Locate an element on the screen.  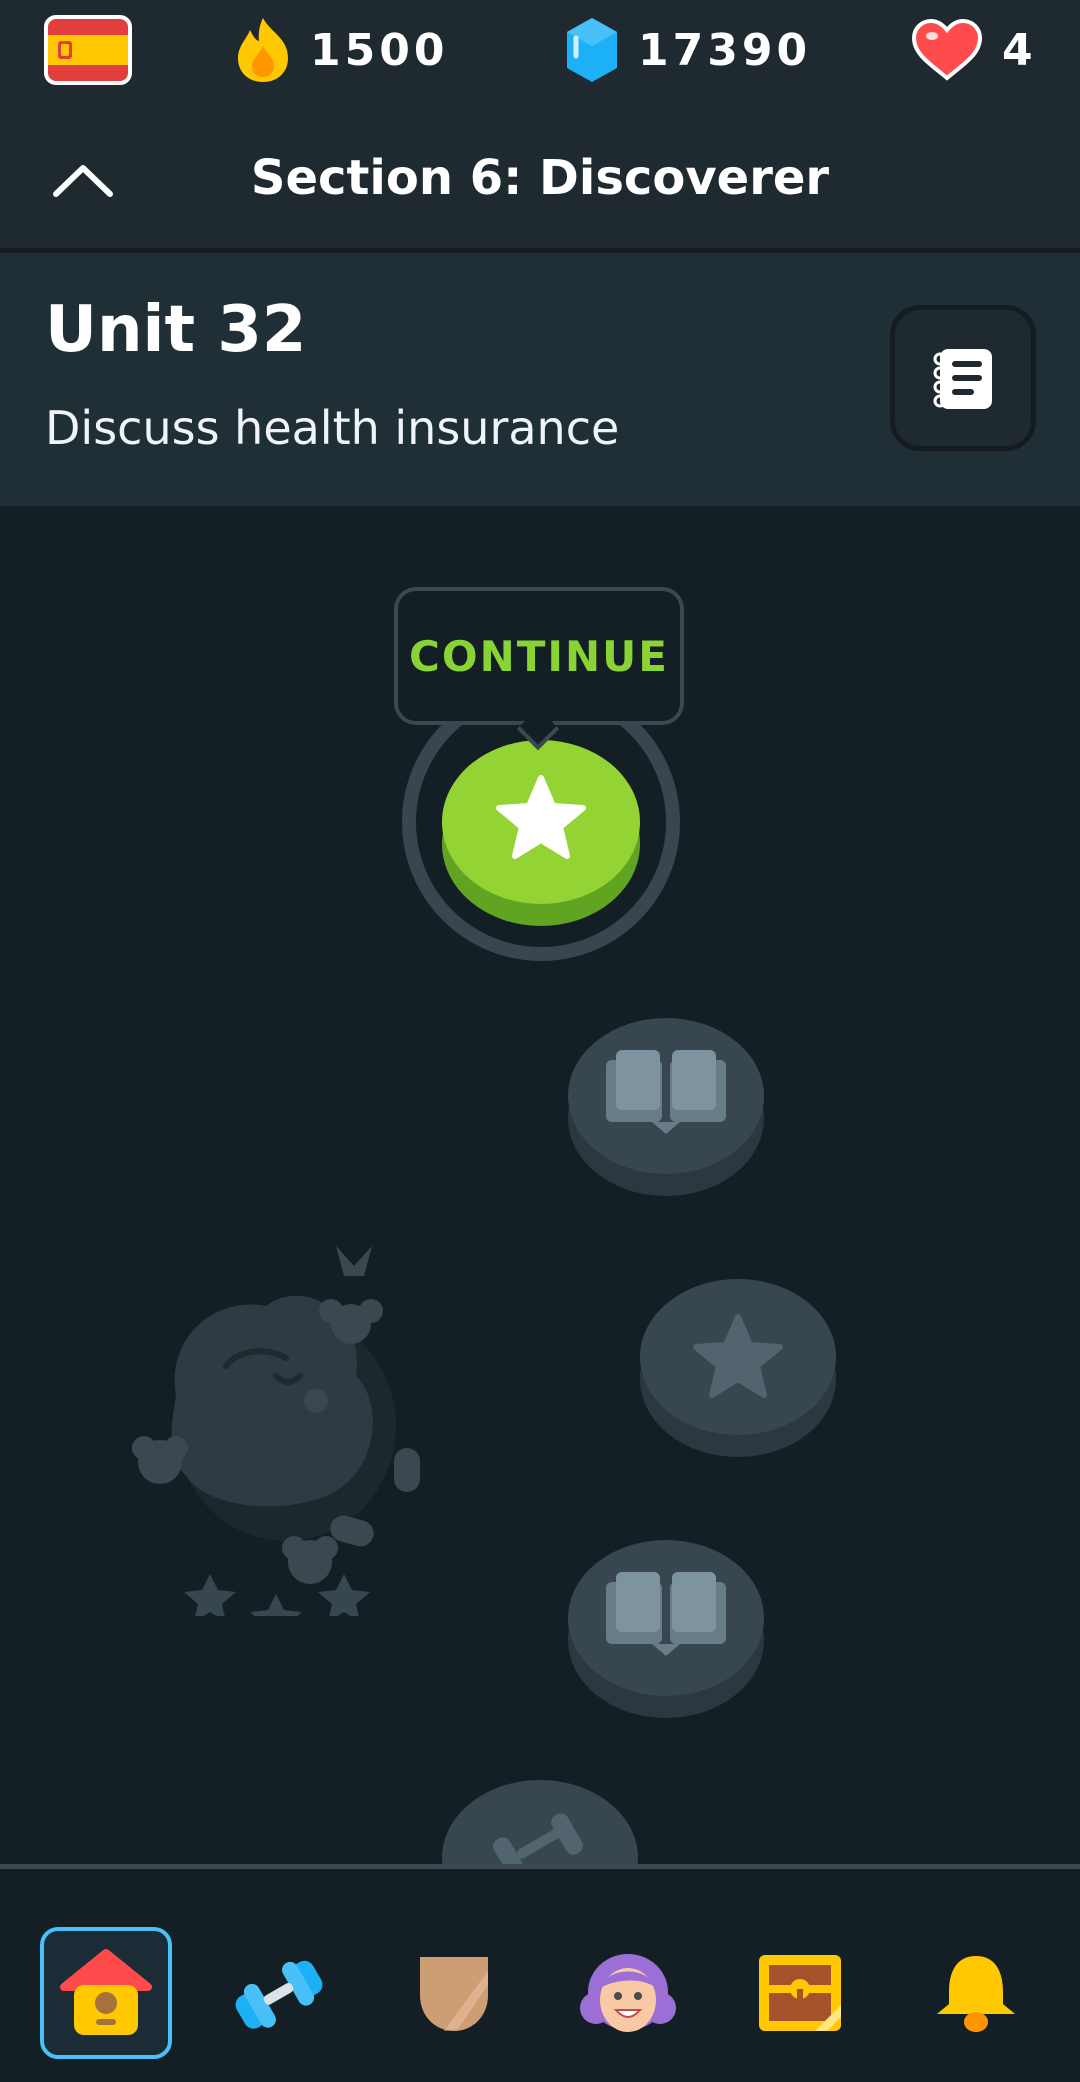
unit-header: Unit 32 Discuss health insurance is located at coordinates (540, 379).